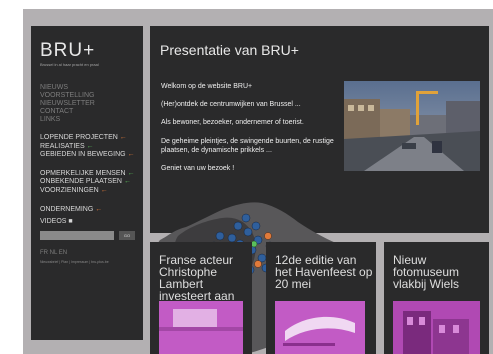  I want to click on news-card: Nieuw fotomuseum vlakbij Wiels, so click(436, 298).